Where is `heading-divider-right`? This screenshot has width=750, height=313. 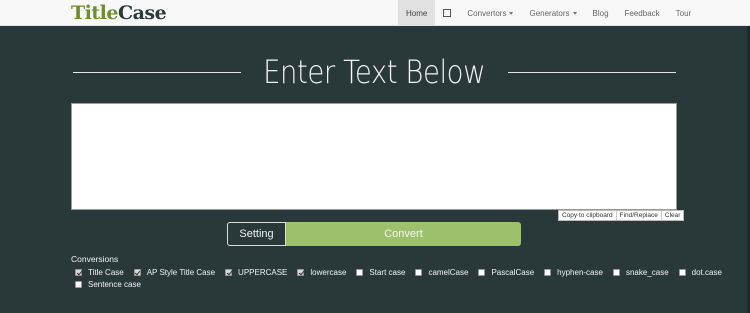 heading-divider-right is located at coordinates (592, 72).